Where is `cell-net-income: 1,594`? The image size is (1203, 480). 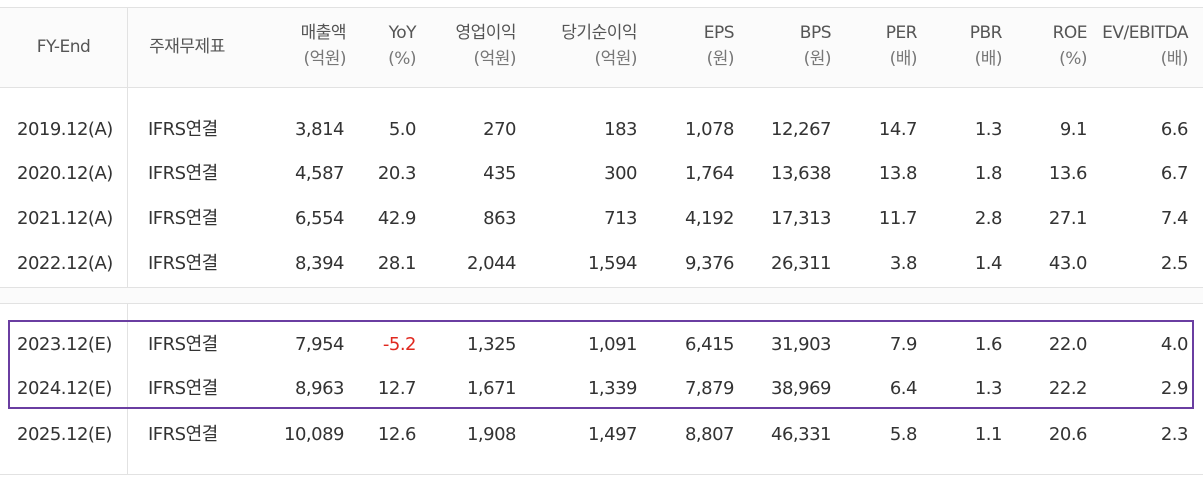
cell-net-income: 1,594 is located at coordinates (612, 263).